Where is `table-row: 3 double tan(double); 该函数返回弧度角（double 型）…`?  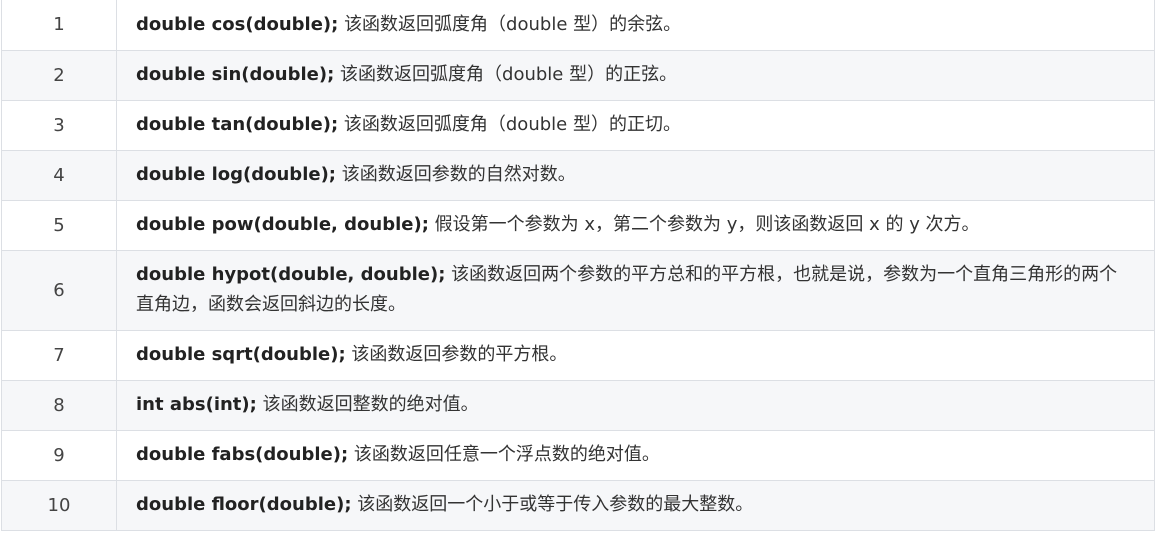
table-row: 3 double tan(double); 该函数返回弧度角（double 型）… is located at coordinates (578, 125).